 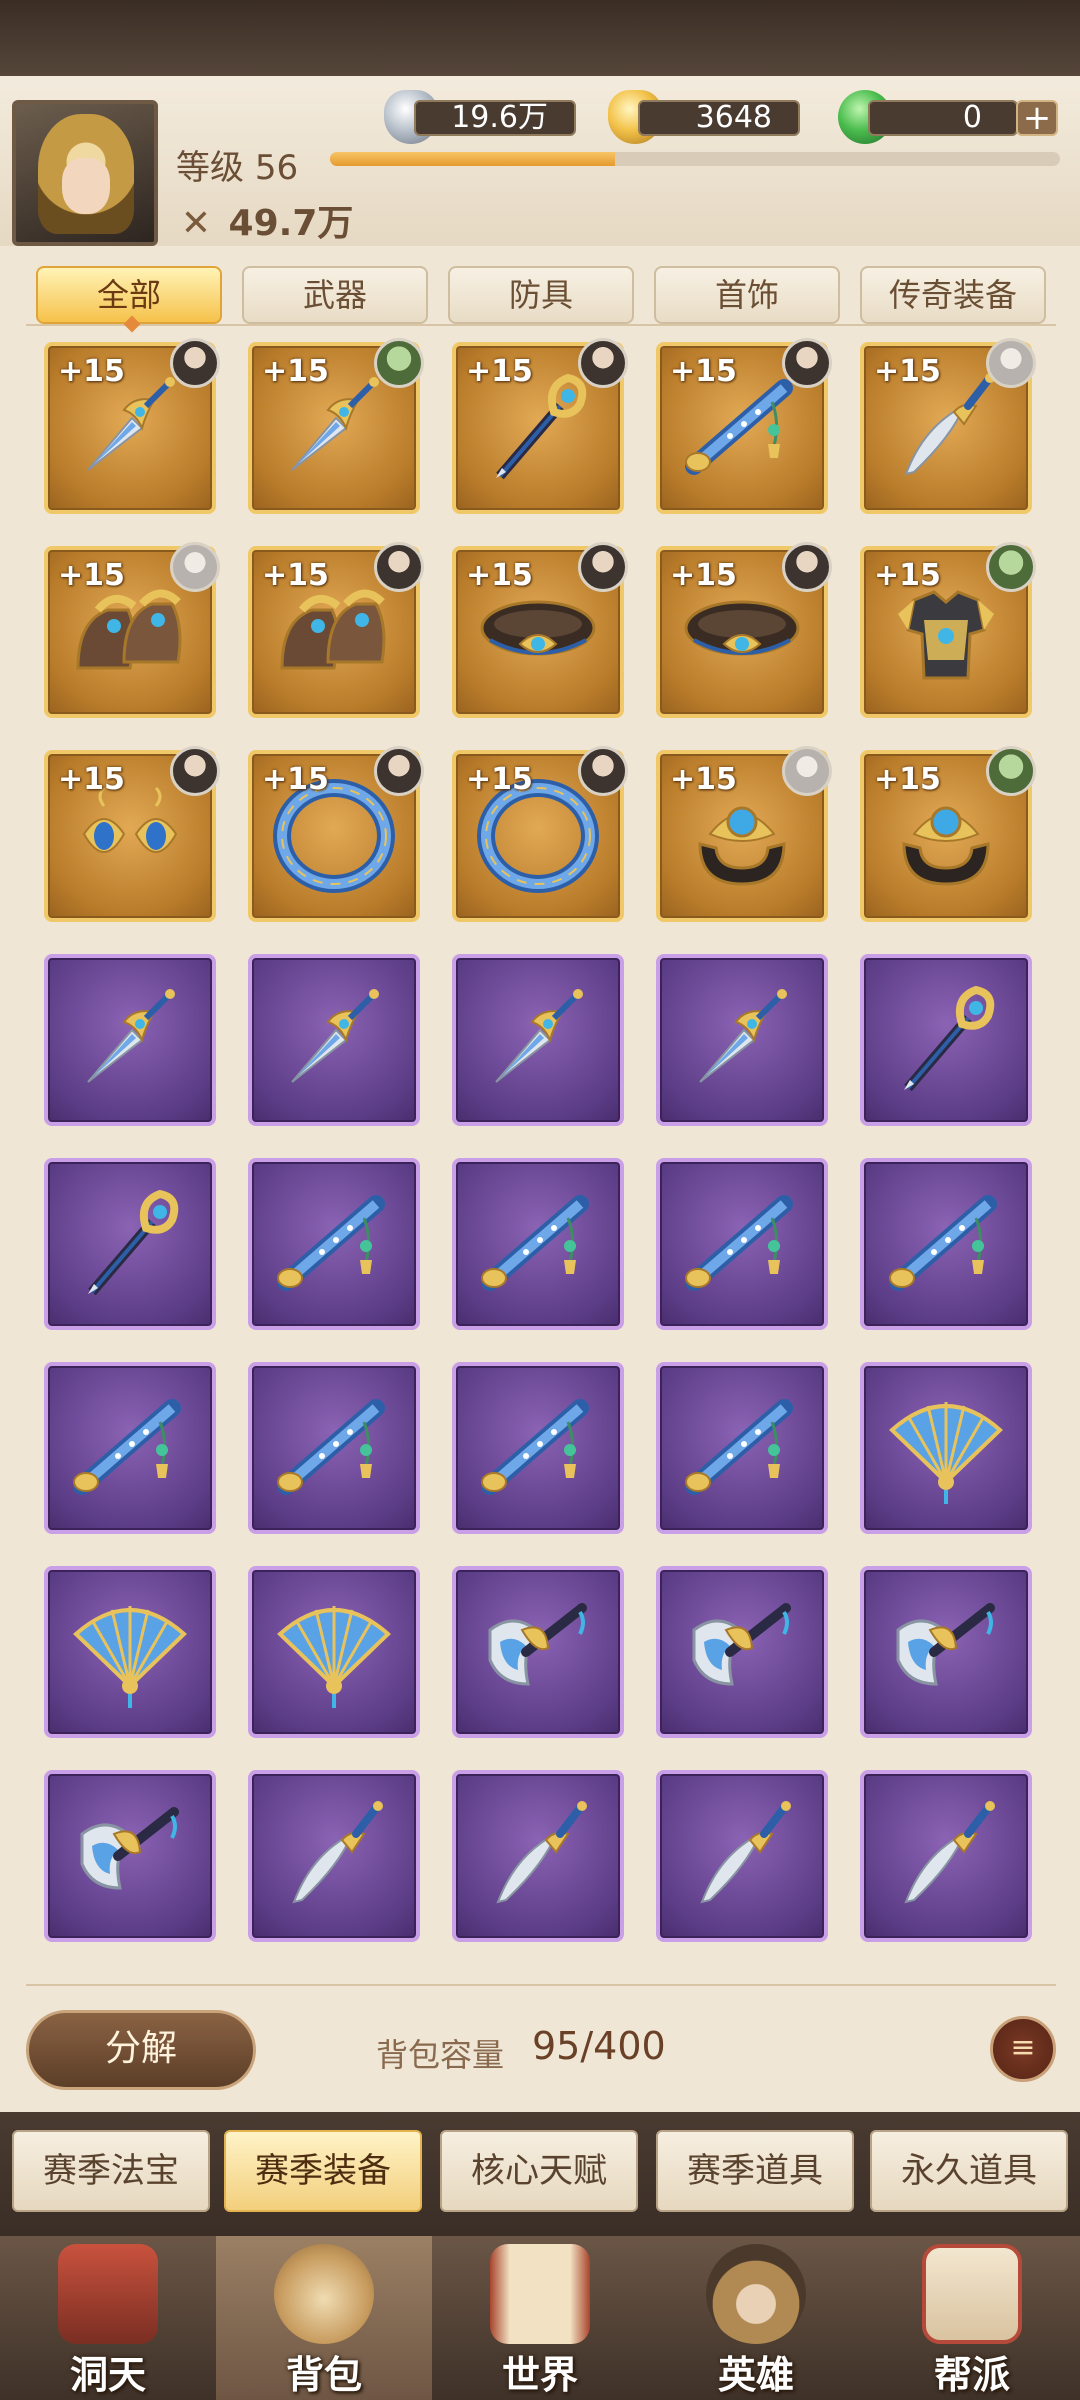 I want to click on nav-bag: 背包, so click(x=324, y=2318).